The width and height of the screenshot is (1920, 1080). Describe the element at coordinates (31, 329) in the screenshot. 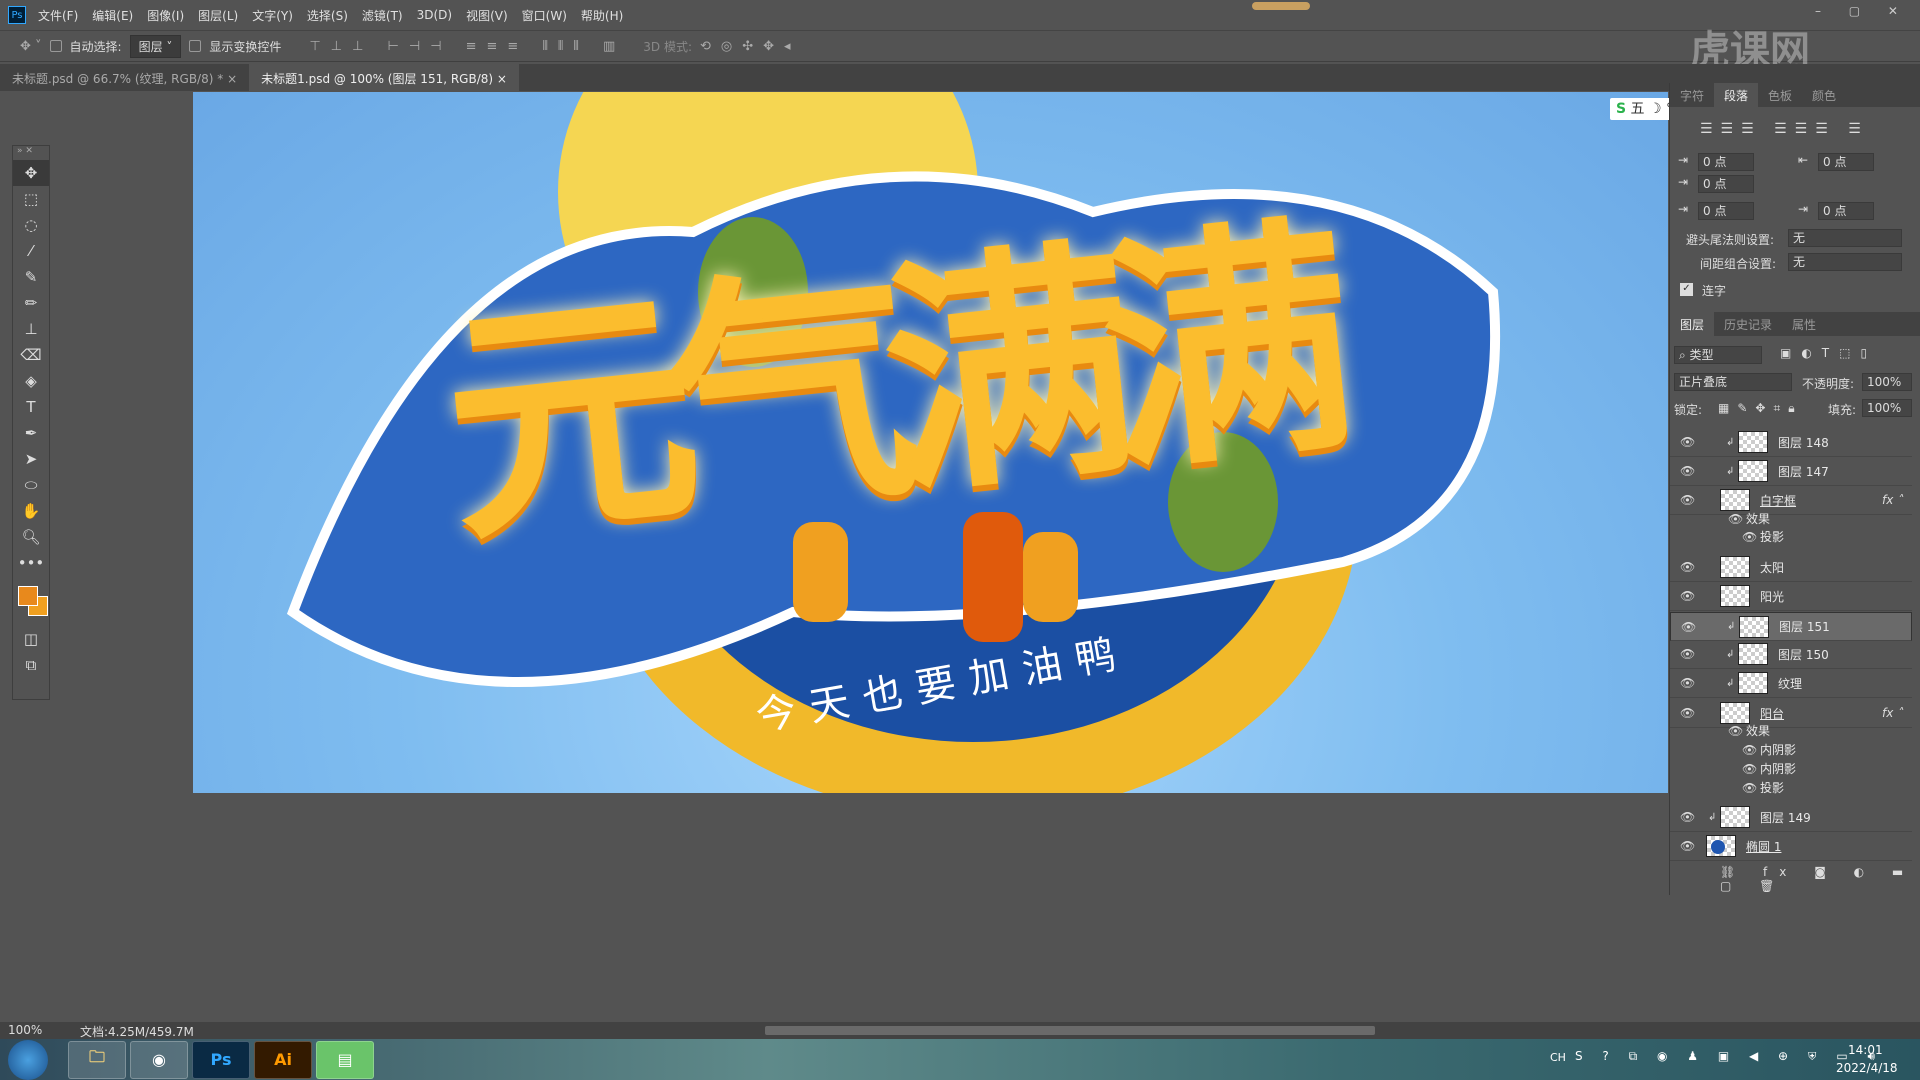

I see `stamp-tool-icon: ⊥` at that location.